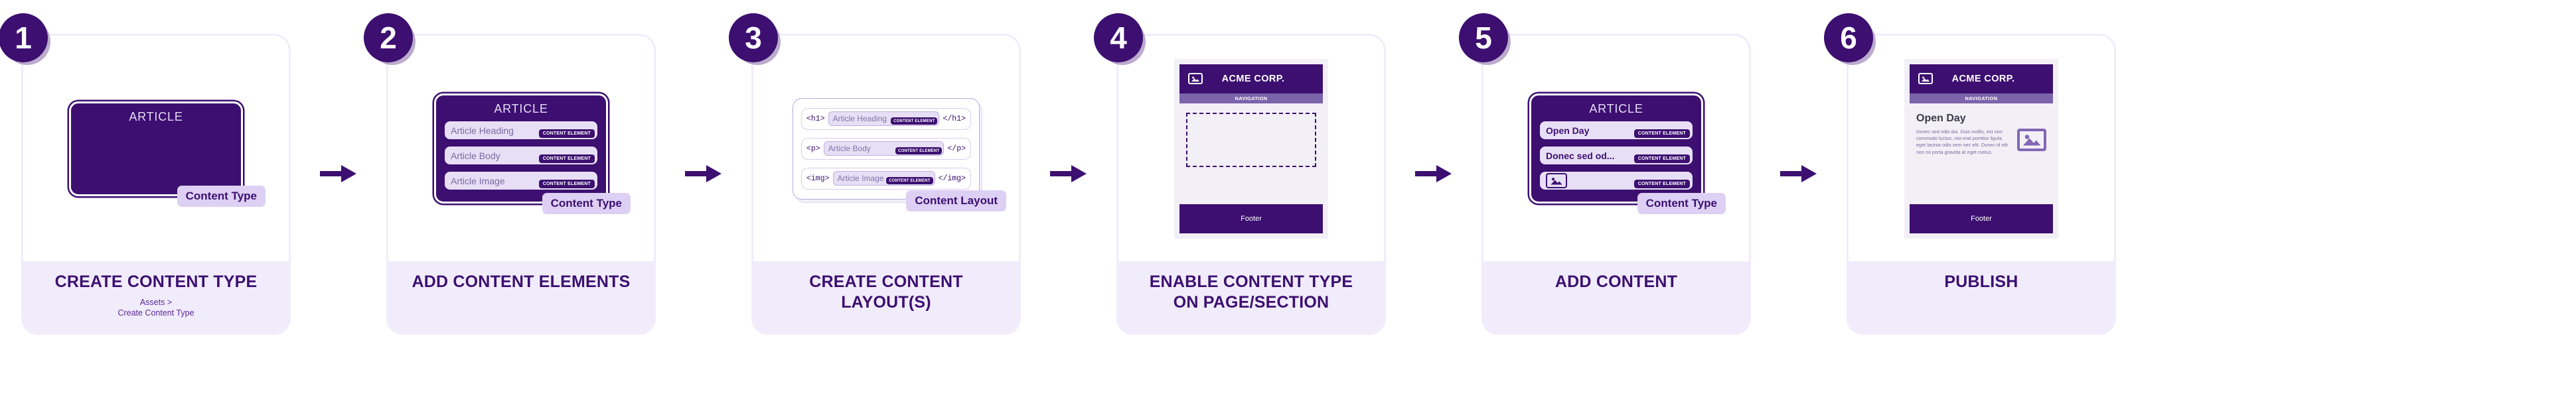 Image resolution: width=2576 pixels, height=419 pixels. What do you see at coordinates (1251, 297) in the screenshot?
I see `step-4-caption: ENABLE CONTENT TYPE ON PAGE/SECTION` at bounding box center [1251, 297].